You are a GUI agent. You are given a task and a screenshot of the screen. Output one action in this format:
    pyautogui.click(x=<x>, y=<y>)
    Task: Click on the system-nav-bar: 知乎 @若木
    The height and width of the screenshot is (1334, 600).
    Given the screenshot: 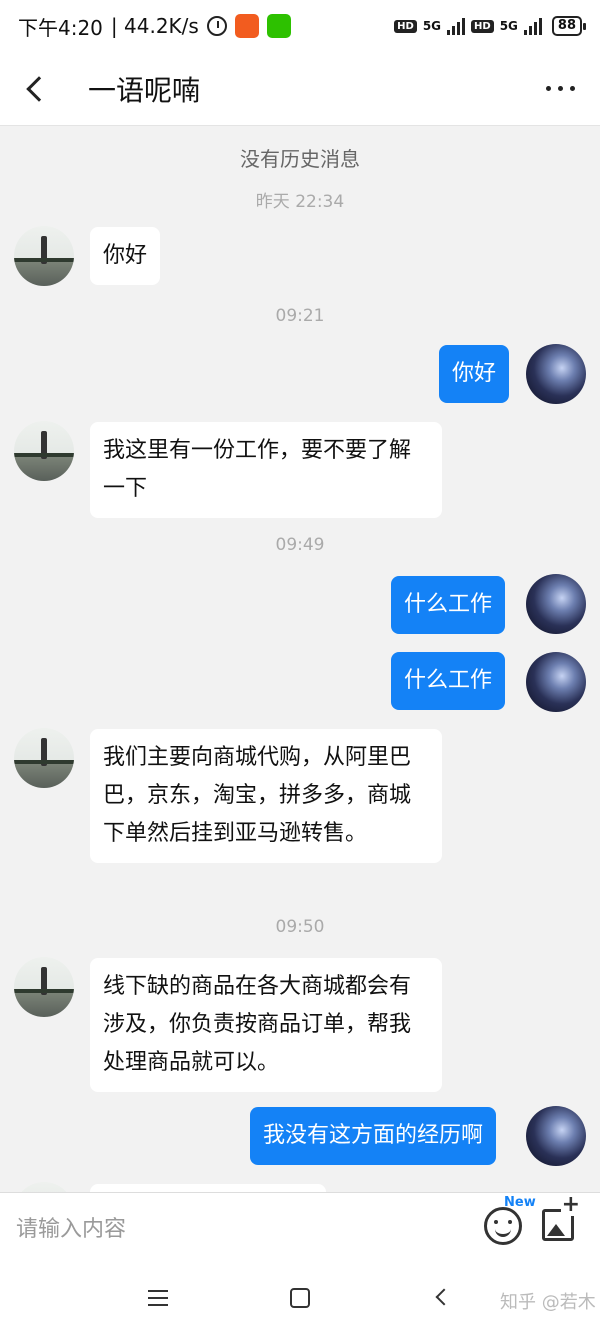 What is the action you would take?
    pyautogui.click(x=300, y=1300)
    